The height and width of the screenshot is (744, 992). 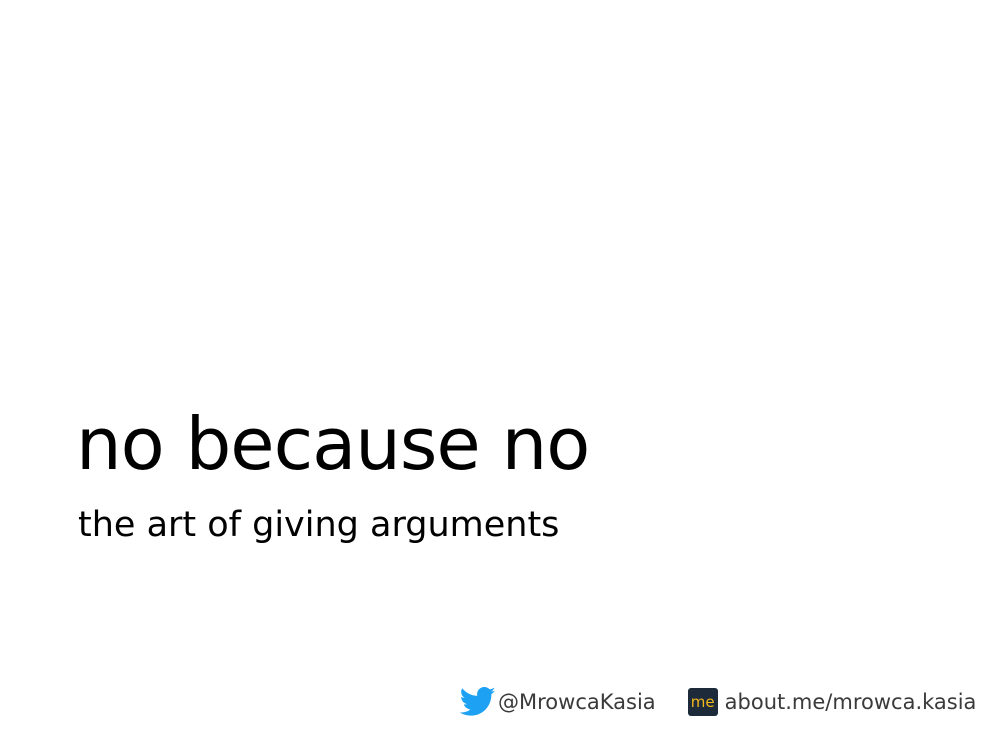 I want to click on social-footer: @MrowcaKasia me about.me/mrowca.kasia, so click(x=718, y=702).